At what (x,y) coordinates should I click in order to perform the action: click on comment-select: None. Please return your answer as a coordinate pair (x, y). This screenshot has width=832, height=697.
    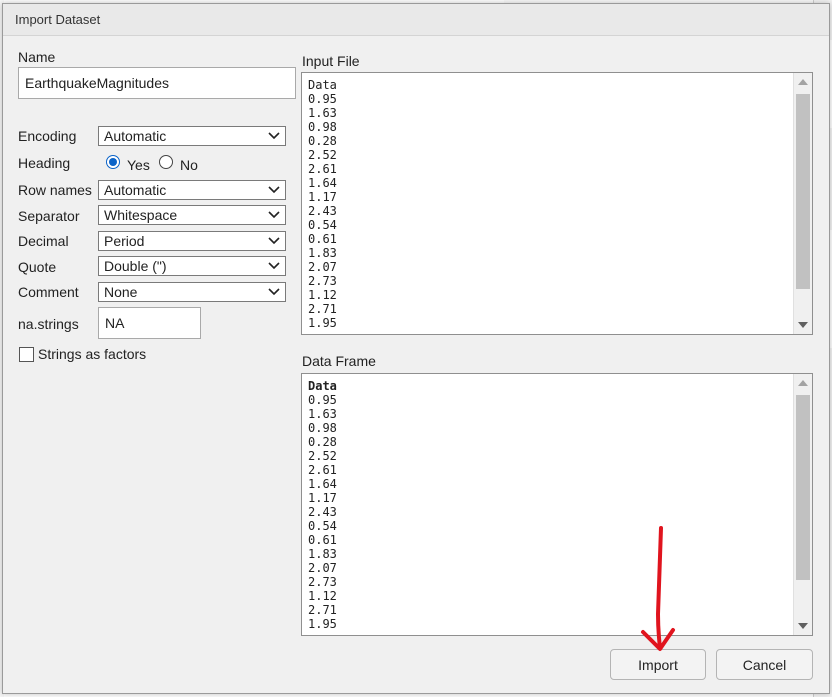
    Looking at the image, I should click on (192, 292).